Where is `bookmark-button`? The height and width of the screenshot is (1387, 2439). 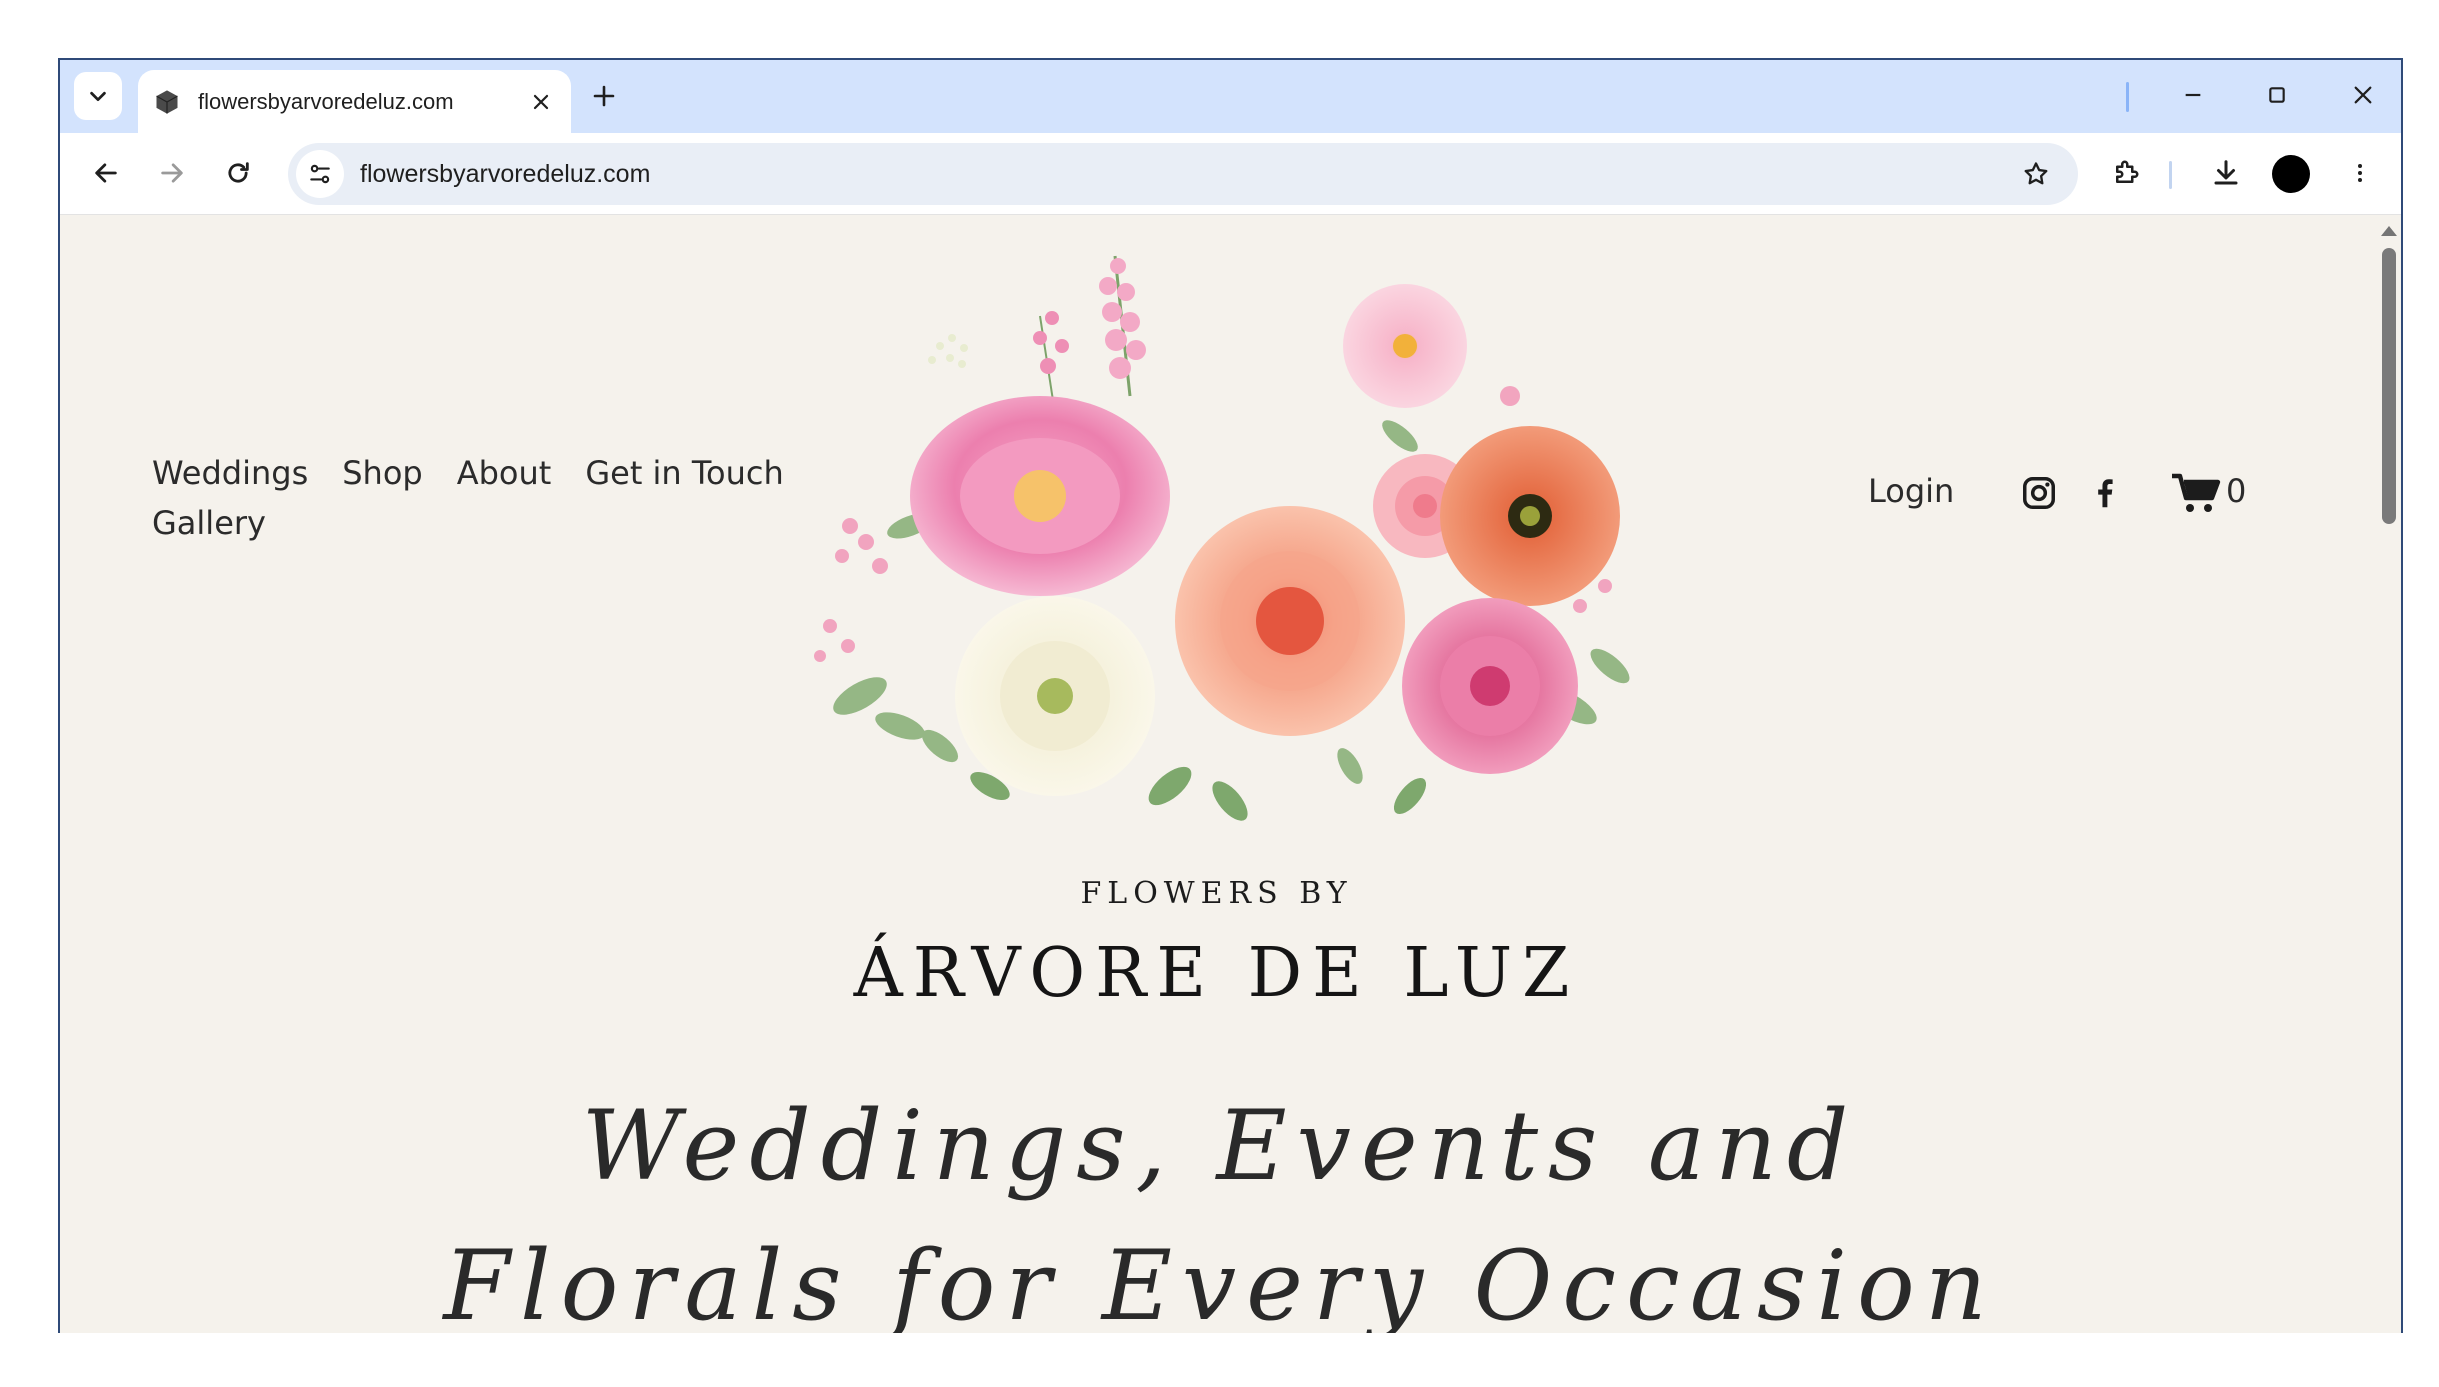 bookmark-button is located at coordinates (2036, 174).